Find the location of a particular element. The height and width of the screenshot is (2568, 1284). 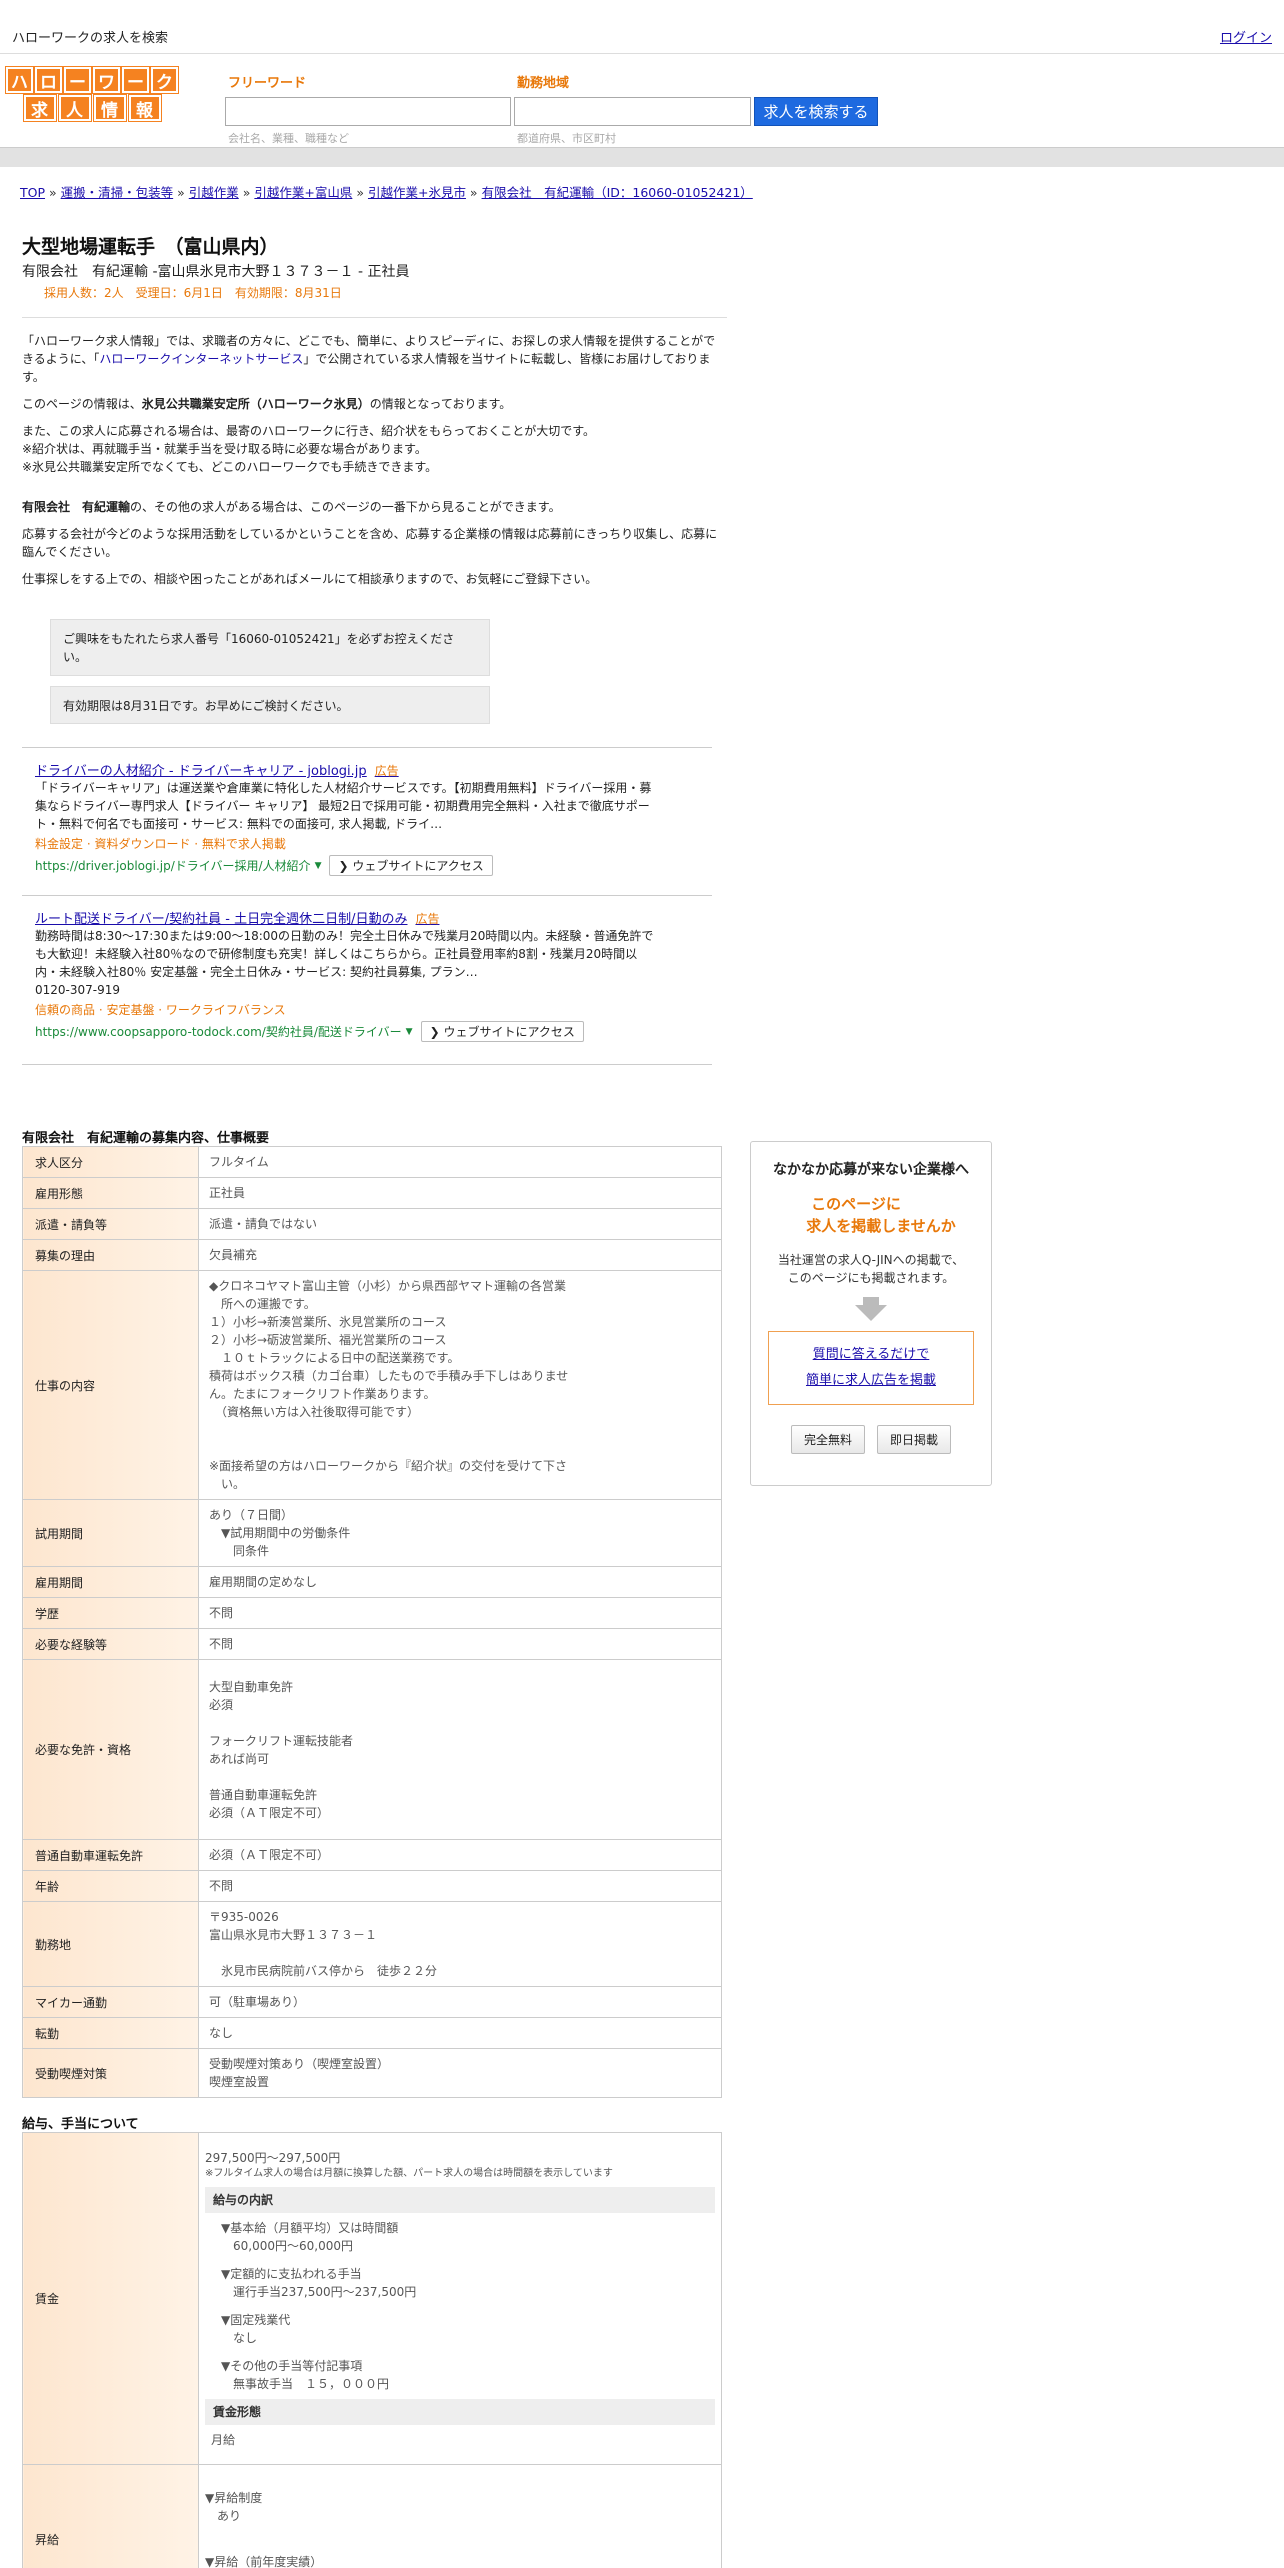

crumb-link: 引越作業+氷見市 is located at coordinates (417, 192).